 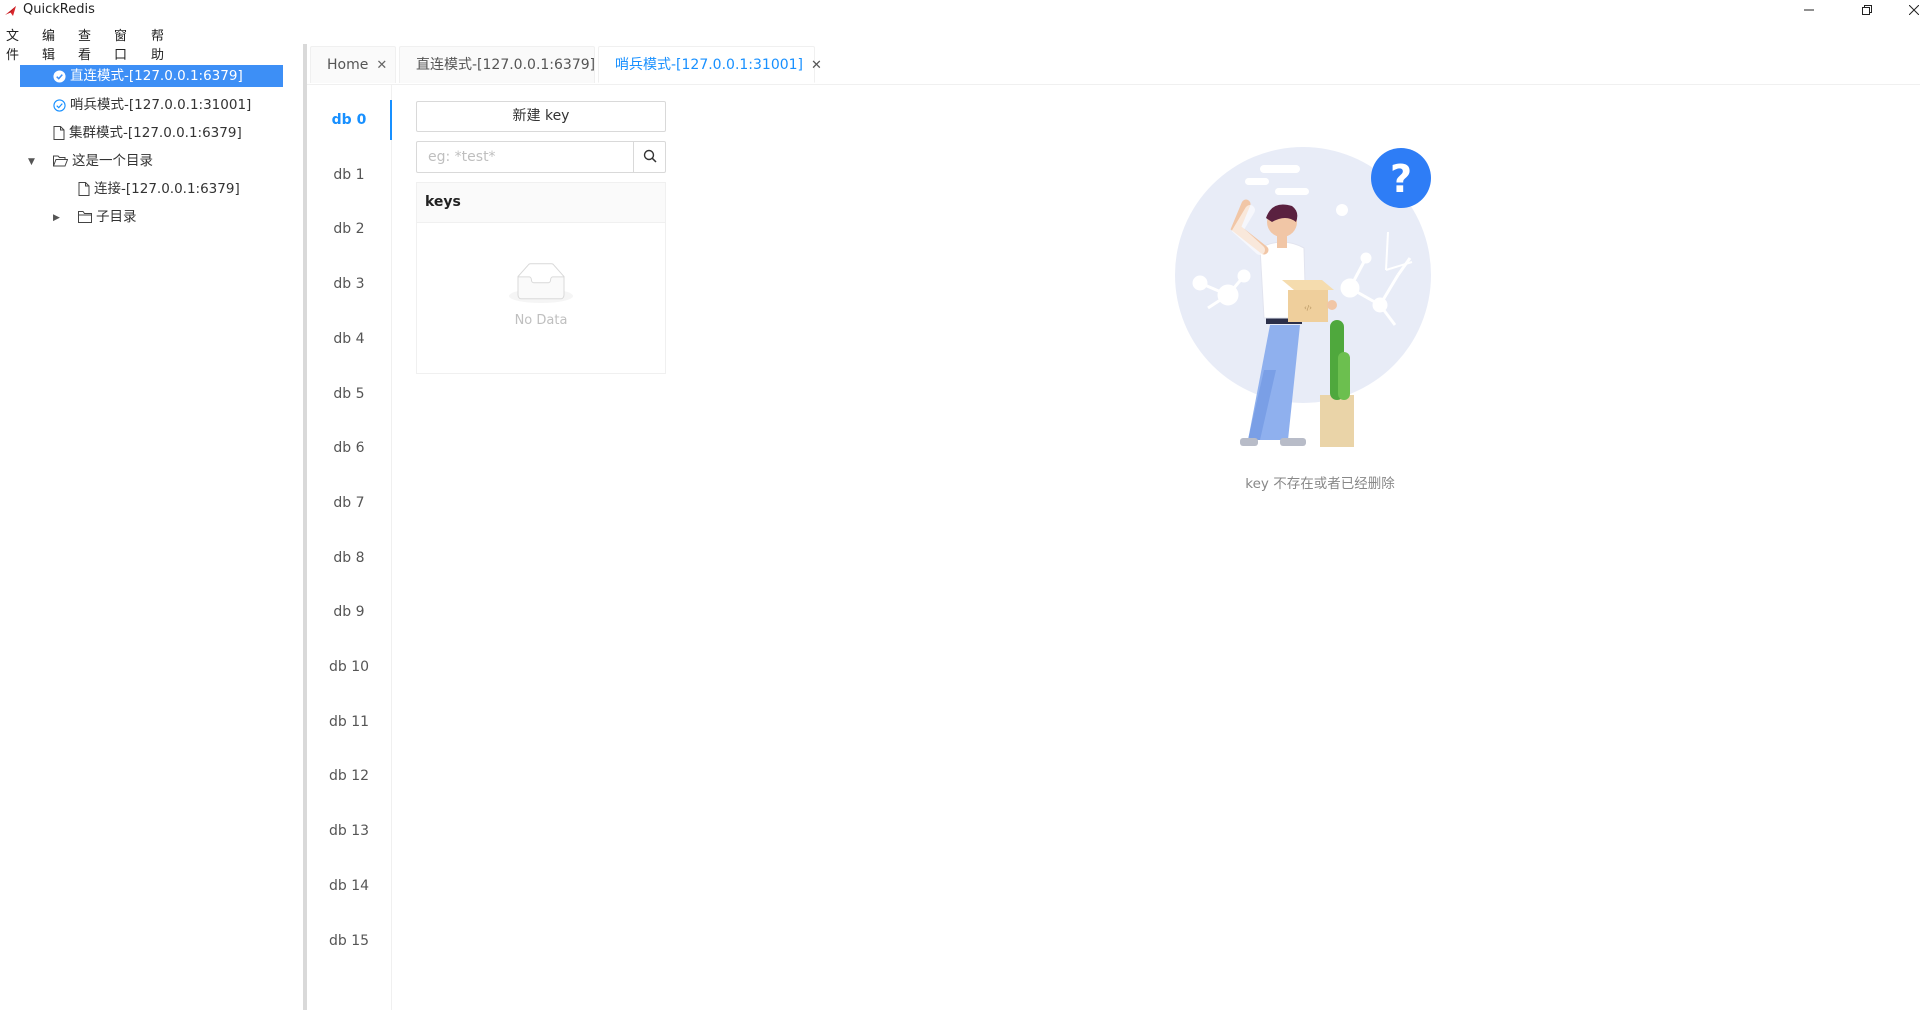 What do you see at coordinates (349, 831) in the screenshot?
I see `db-tab: db 13` at bounding box center [349, 831].